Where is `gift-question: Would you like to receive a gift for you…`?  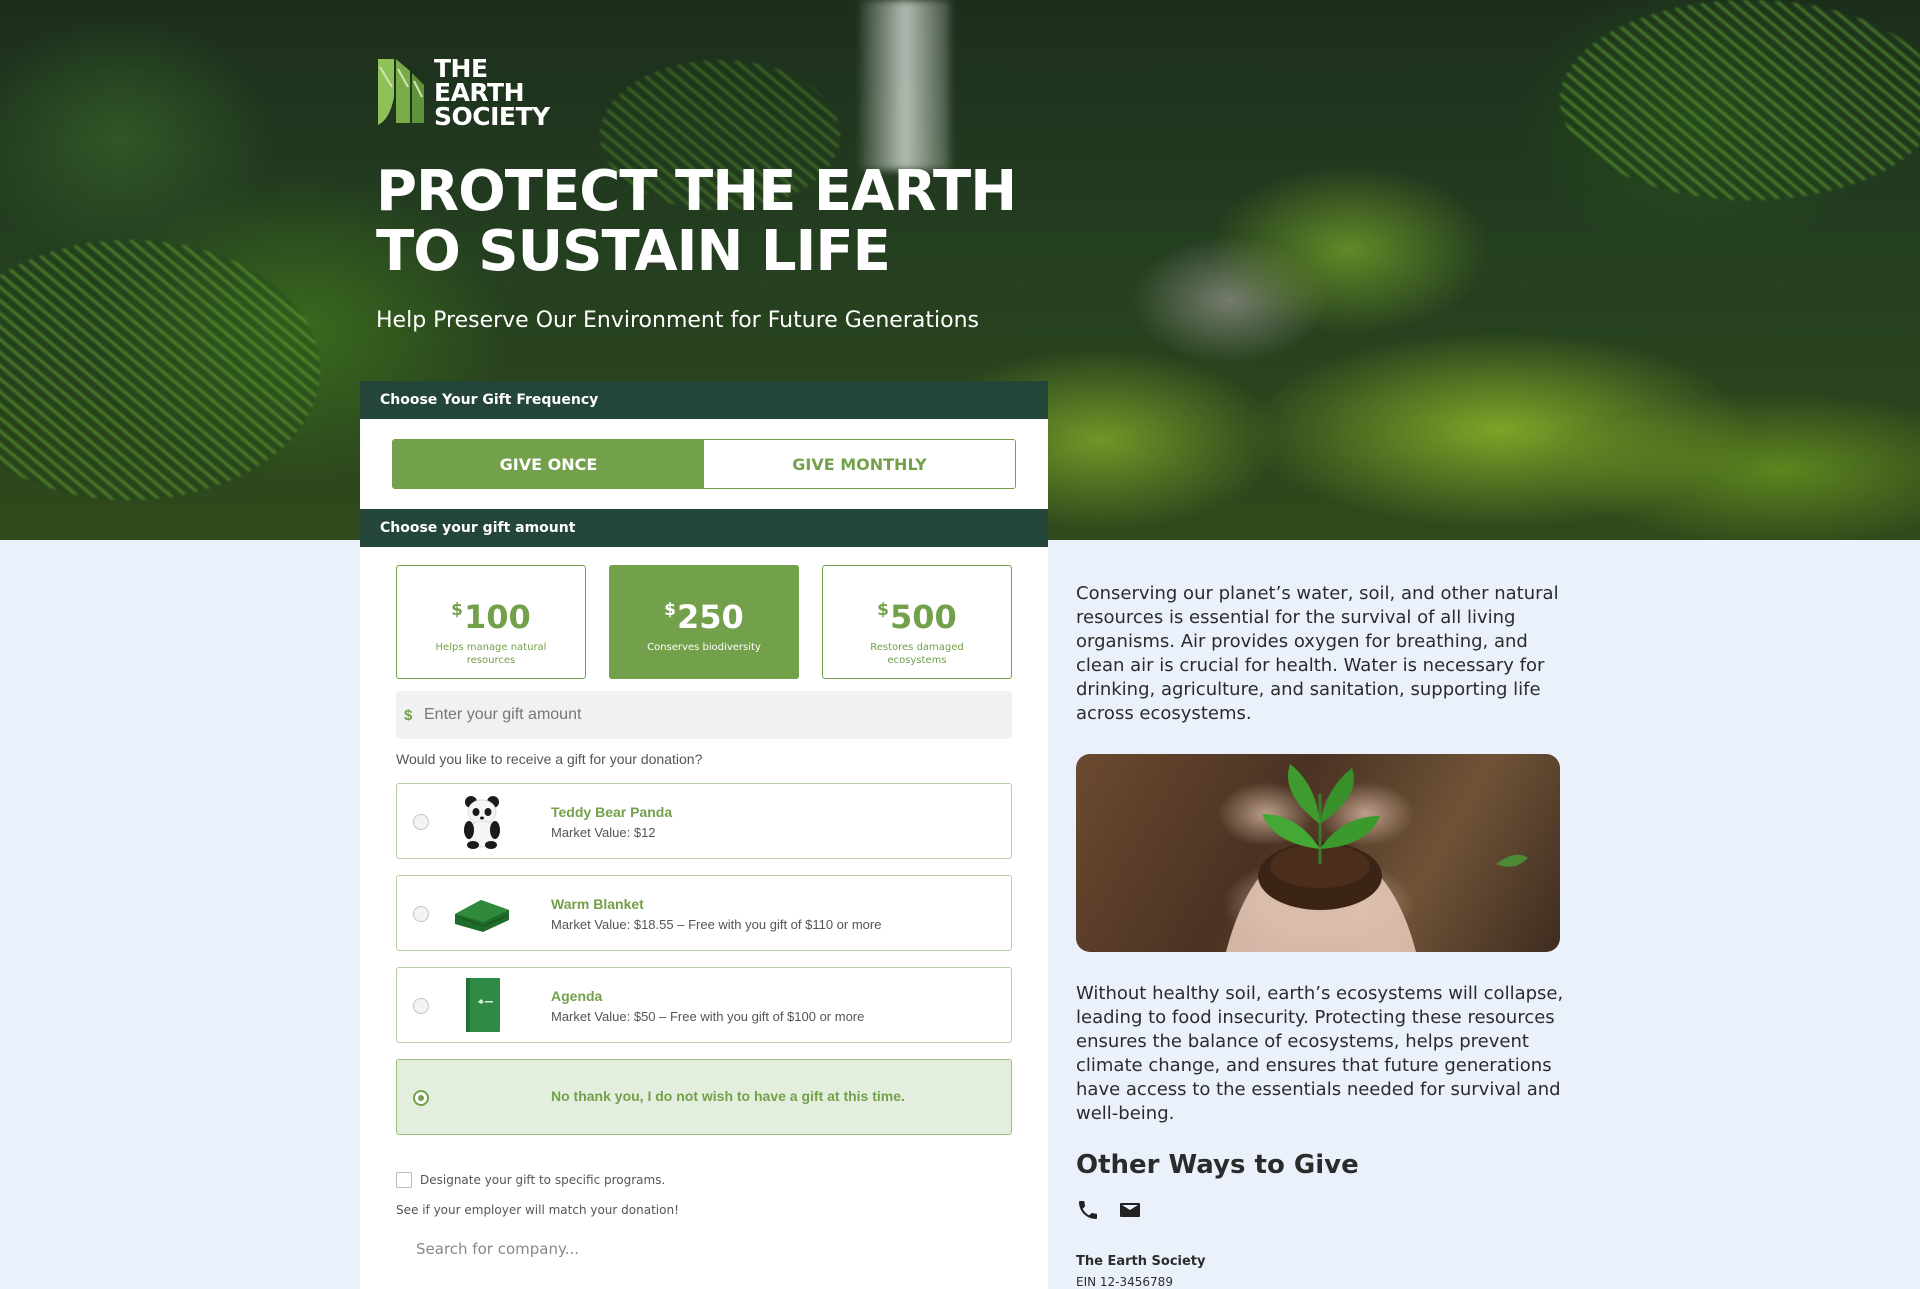
gift-question: Would you like to receive a gift for you… is located at coordinates (549, 759).